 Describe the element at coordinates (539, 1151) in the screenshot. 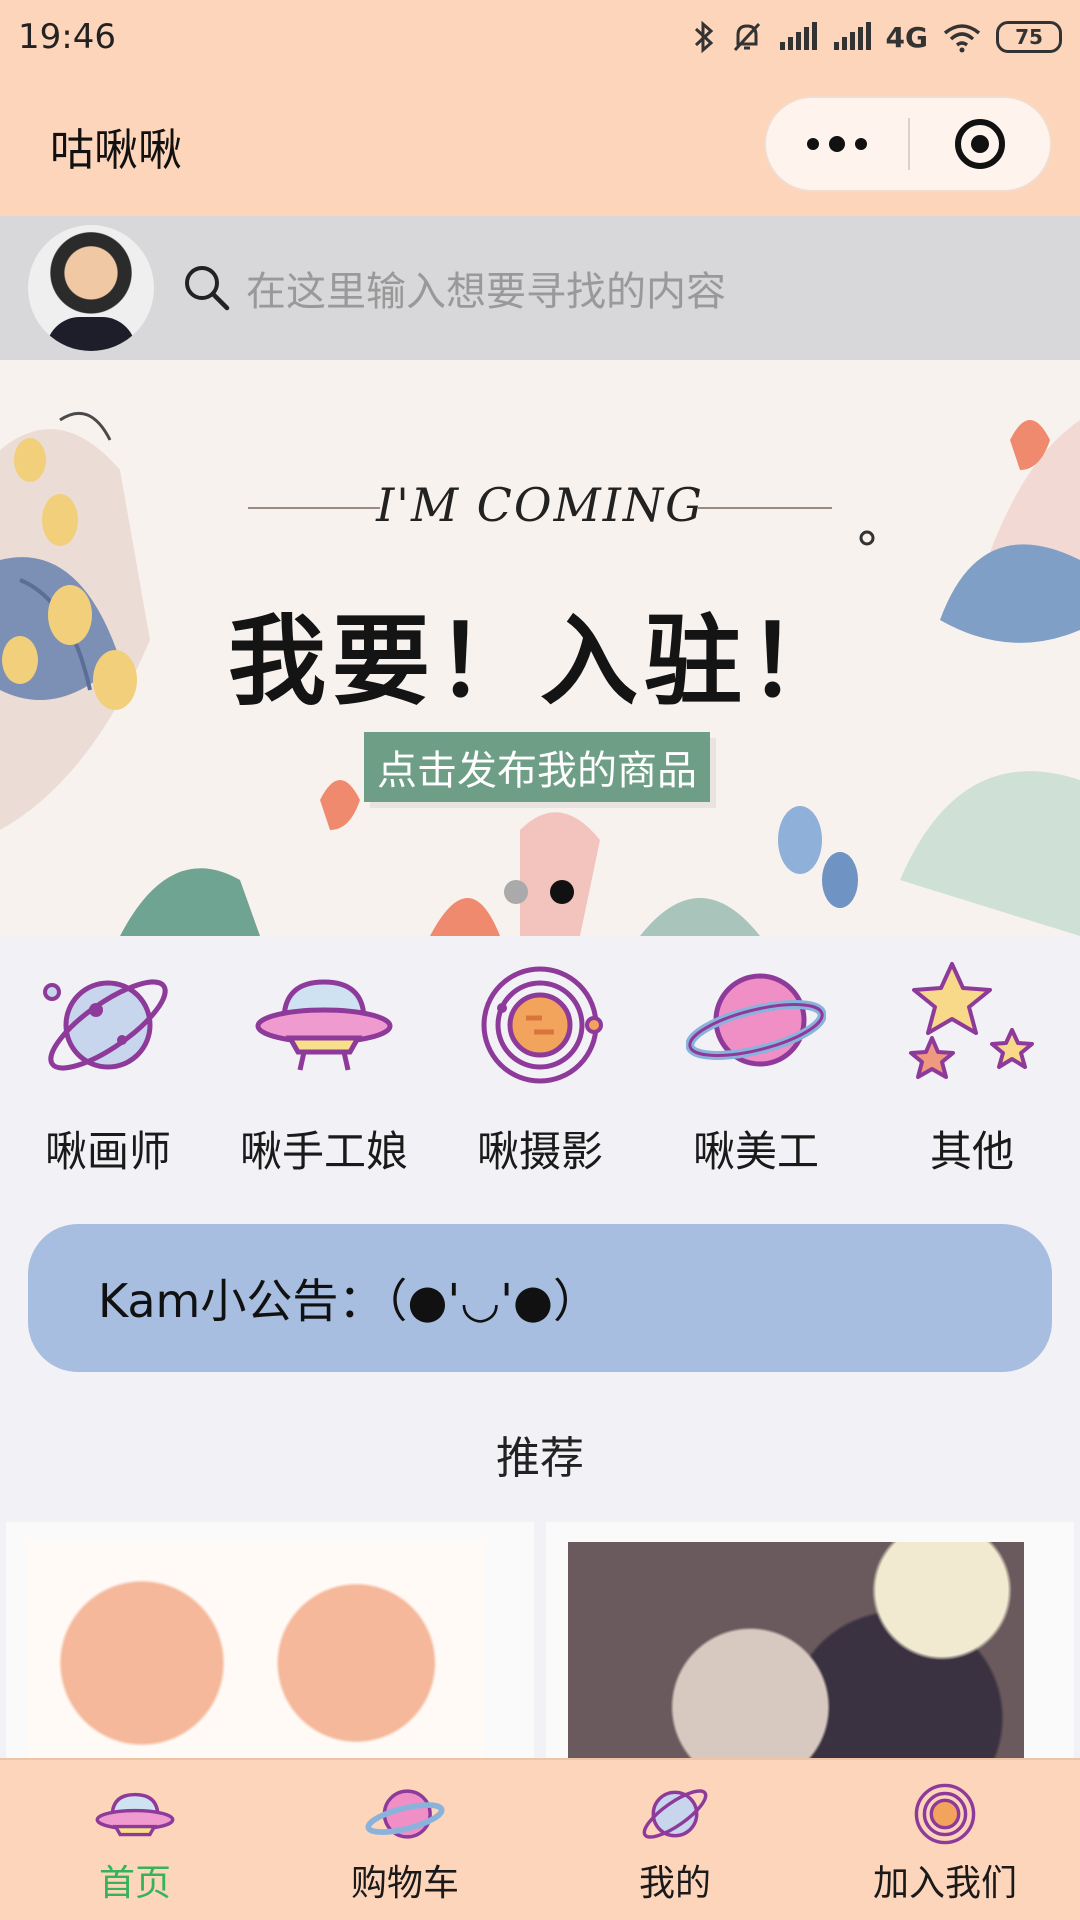

I see `category-label: 啾摄影` at that location.